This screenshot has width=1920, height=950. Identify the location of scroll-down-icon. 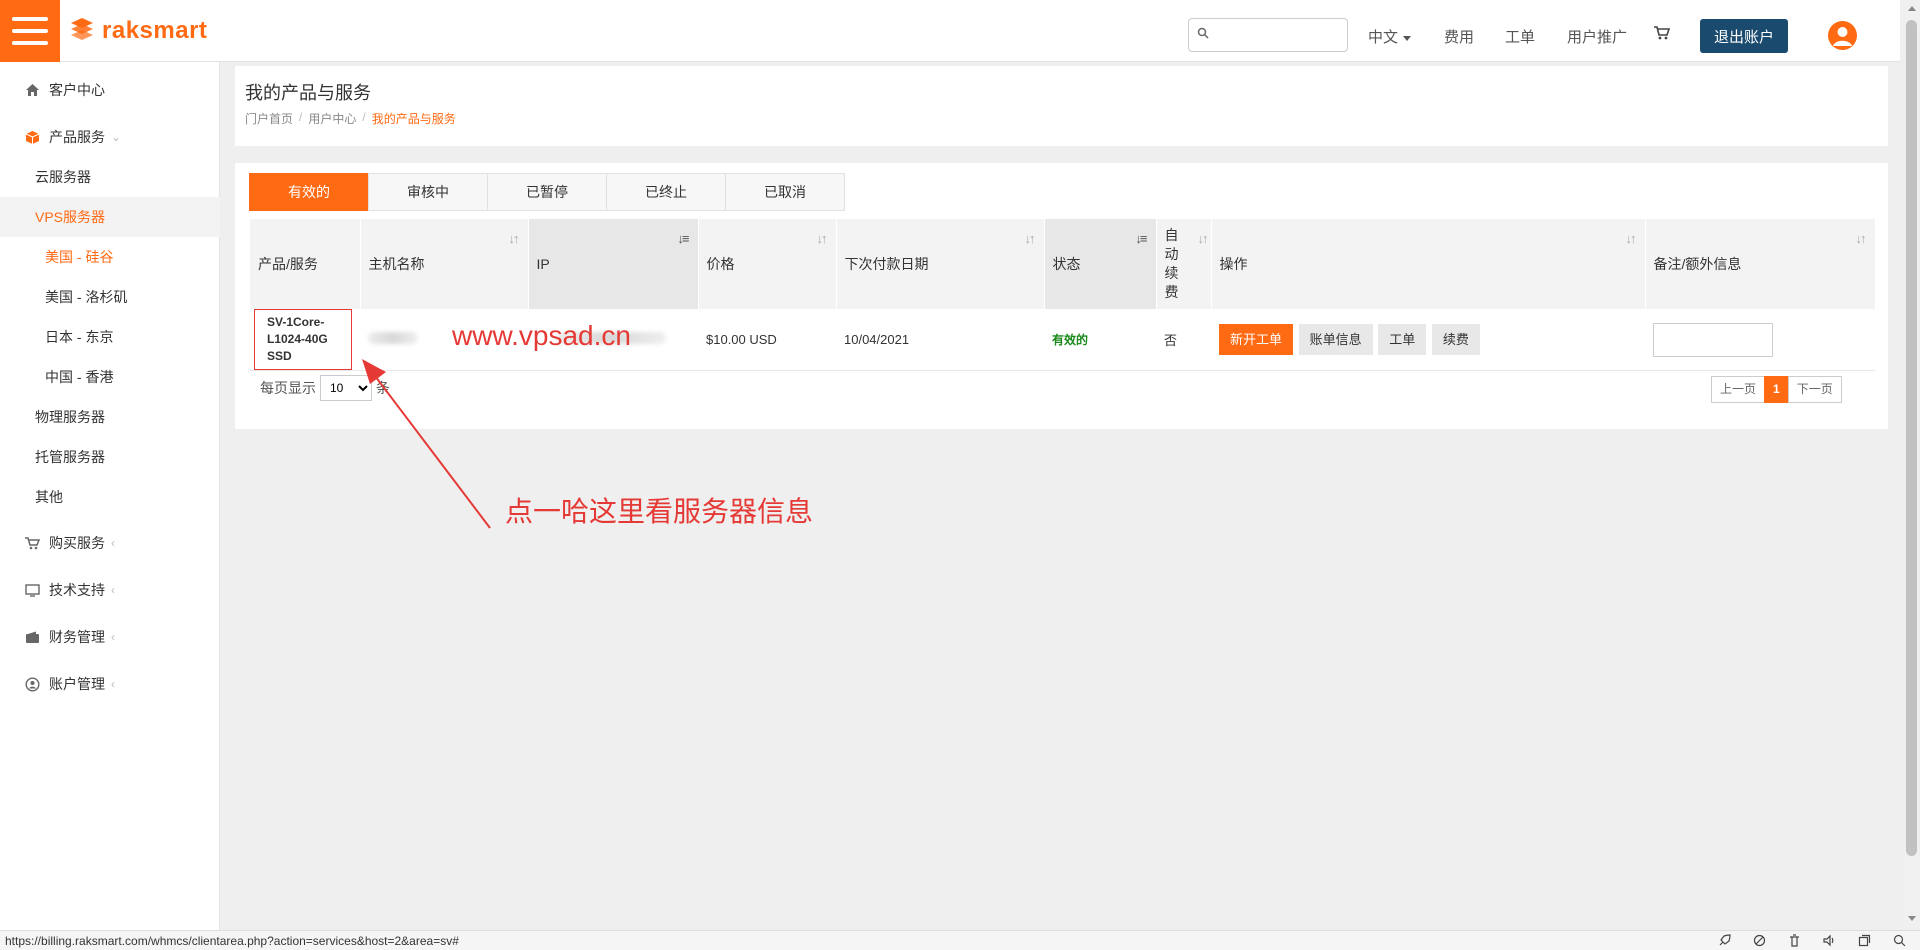
(1912, 918).